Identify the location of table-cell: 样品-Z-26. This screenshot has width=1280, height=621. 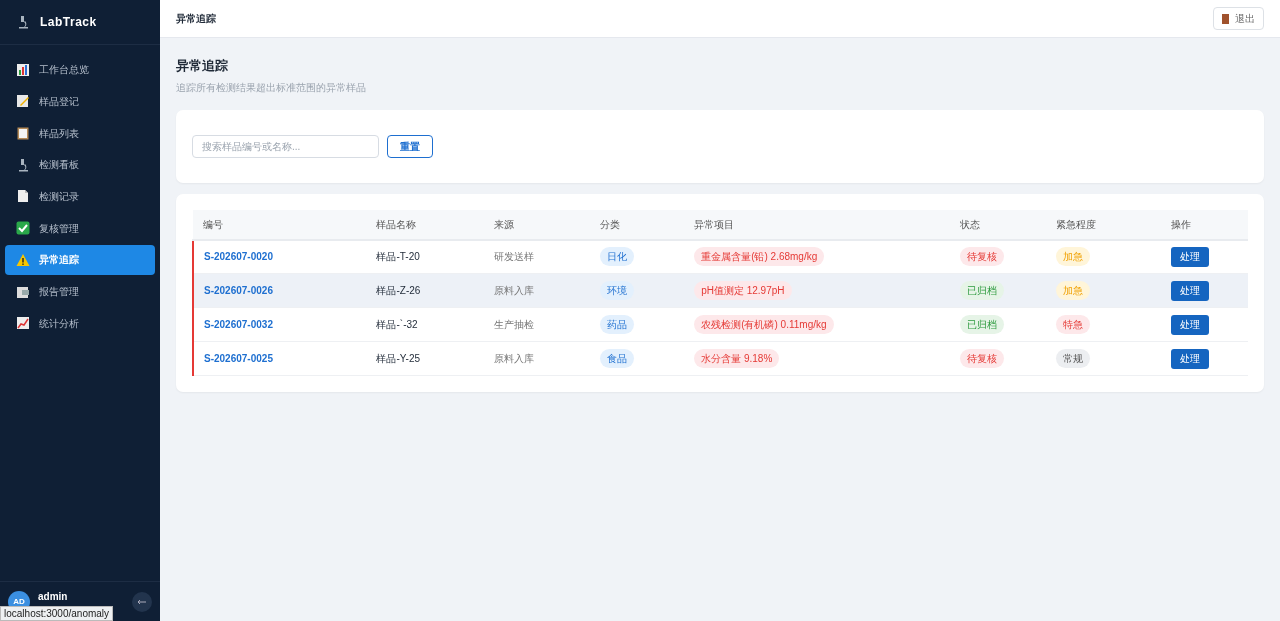
(425, 290).